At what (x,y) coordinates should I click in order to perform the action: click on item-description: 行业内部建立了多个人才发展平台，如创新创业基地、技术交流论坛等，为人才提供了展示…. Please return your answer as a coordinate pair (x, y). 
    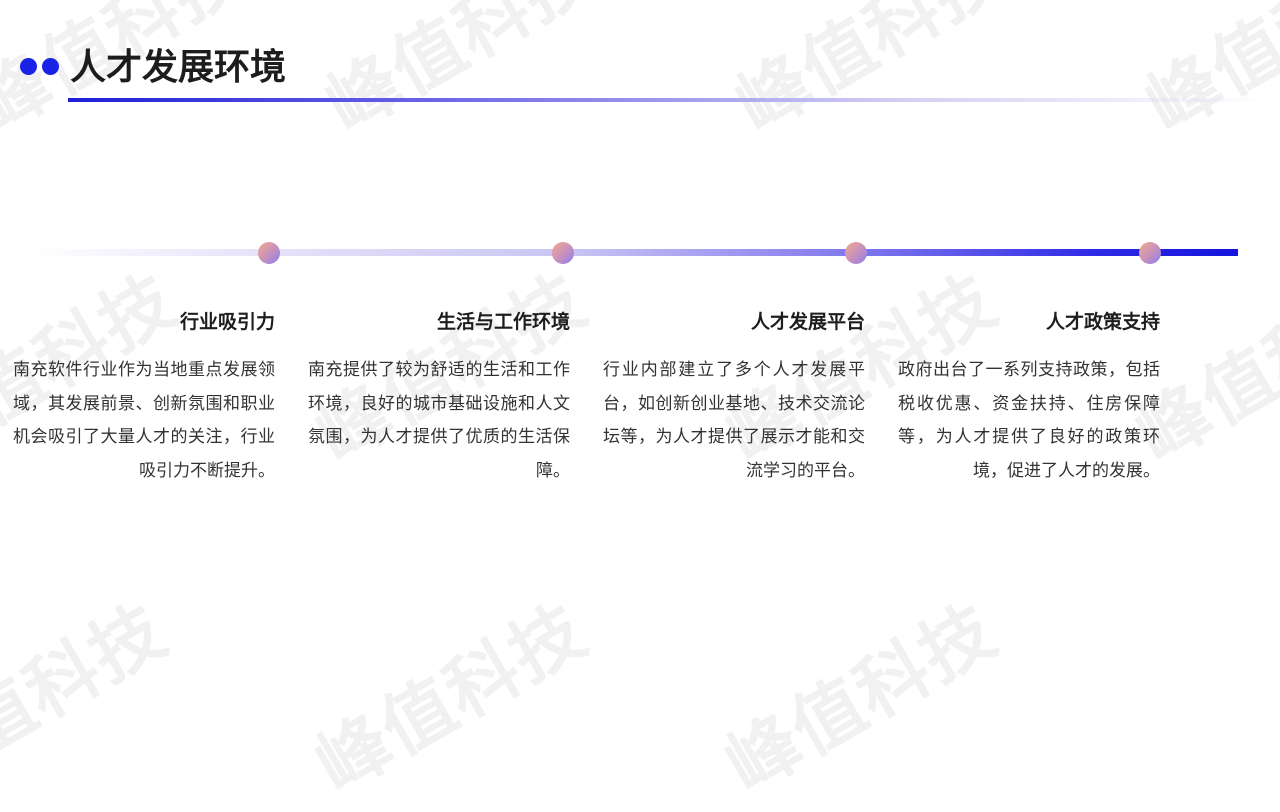
    Looking at the image, I should click on (734, 420).